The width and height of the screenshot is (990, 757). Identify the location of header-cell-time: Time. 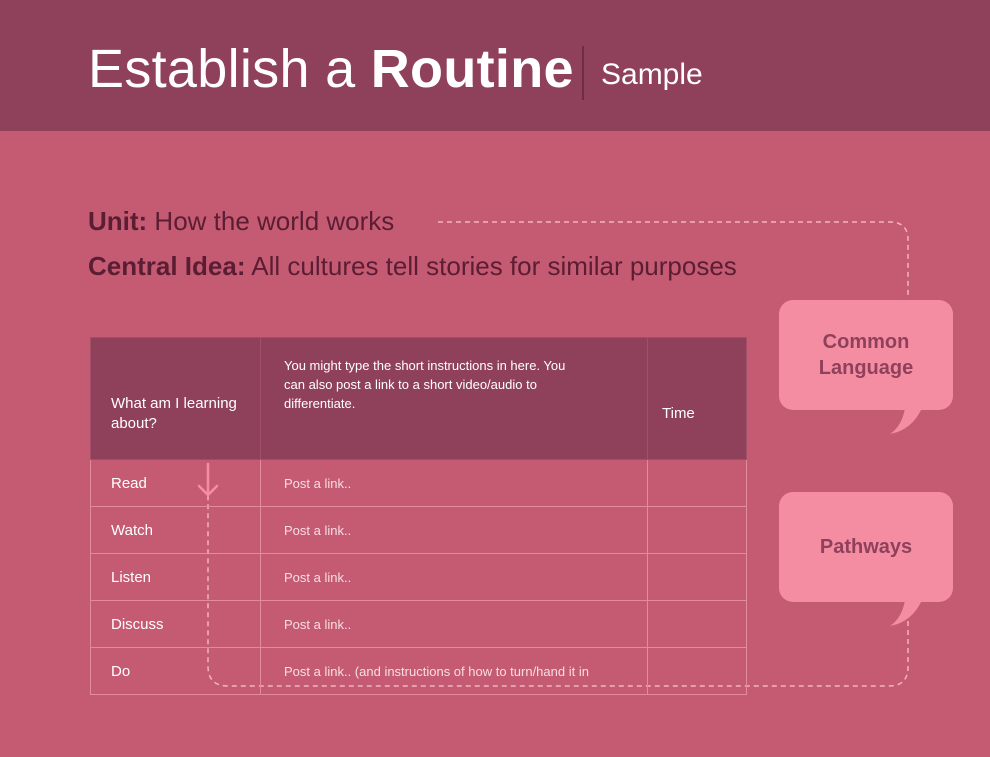
(697, 398).